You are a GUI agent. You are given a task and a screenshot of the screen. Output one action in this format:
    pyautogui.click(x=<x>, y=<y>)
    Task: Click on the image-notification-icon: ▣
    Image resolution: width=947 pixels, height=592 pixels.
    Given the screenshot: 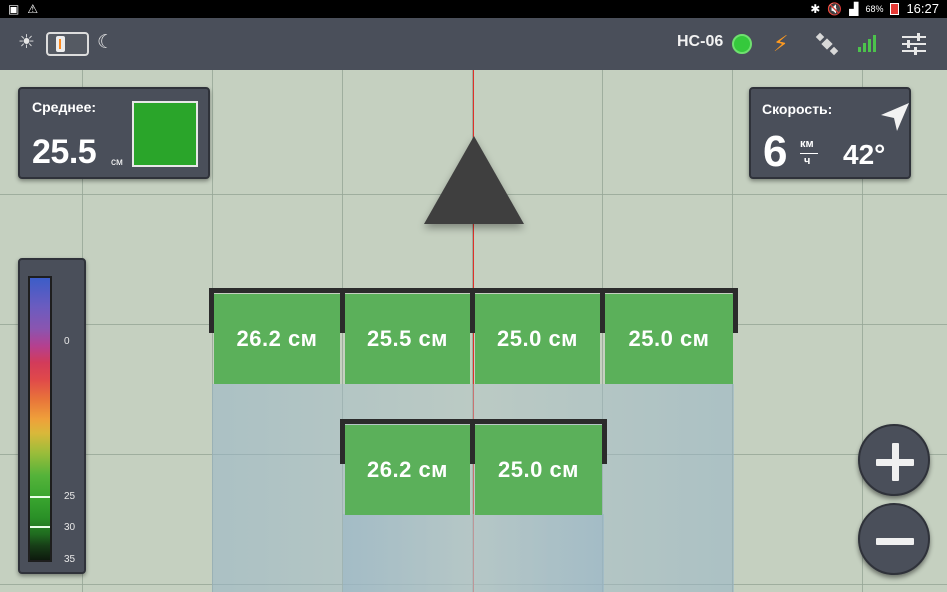 What is the action you would take?
    pyautogui.click(x=14, y=9)
    